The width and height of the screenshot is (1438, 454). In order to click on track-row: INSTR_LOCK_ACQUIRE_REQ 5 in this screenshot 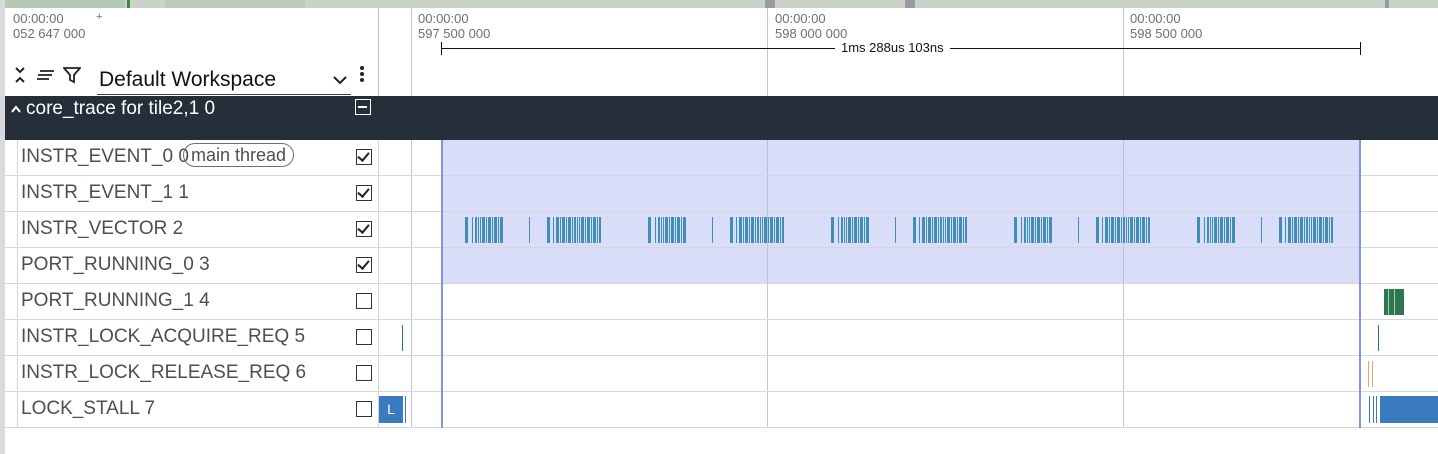, I will do `click(721, 338)`.